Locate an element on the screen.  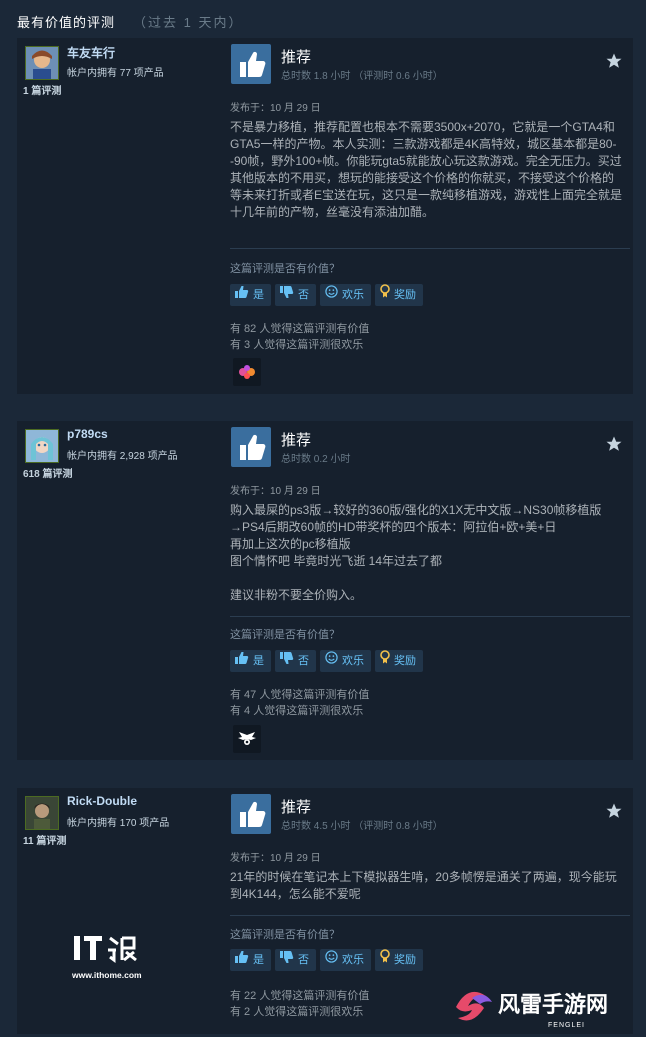
author-name: p789cs is located at coordinates (87, 434).